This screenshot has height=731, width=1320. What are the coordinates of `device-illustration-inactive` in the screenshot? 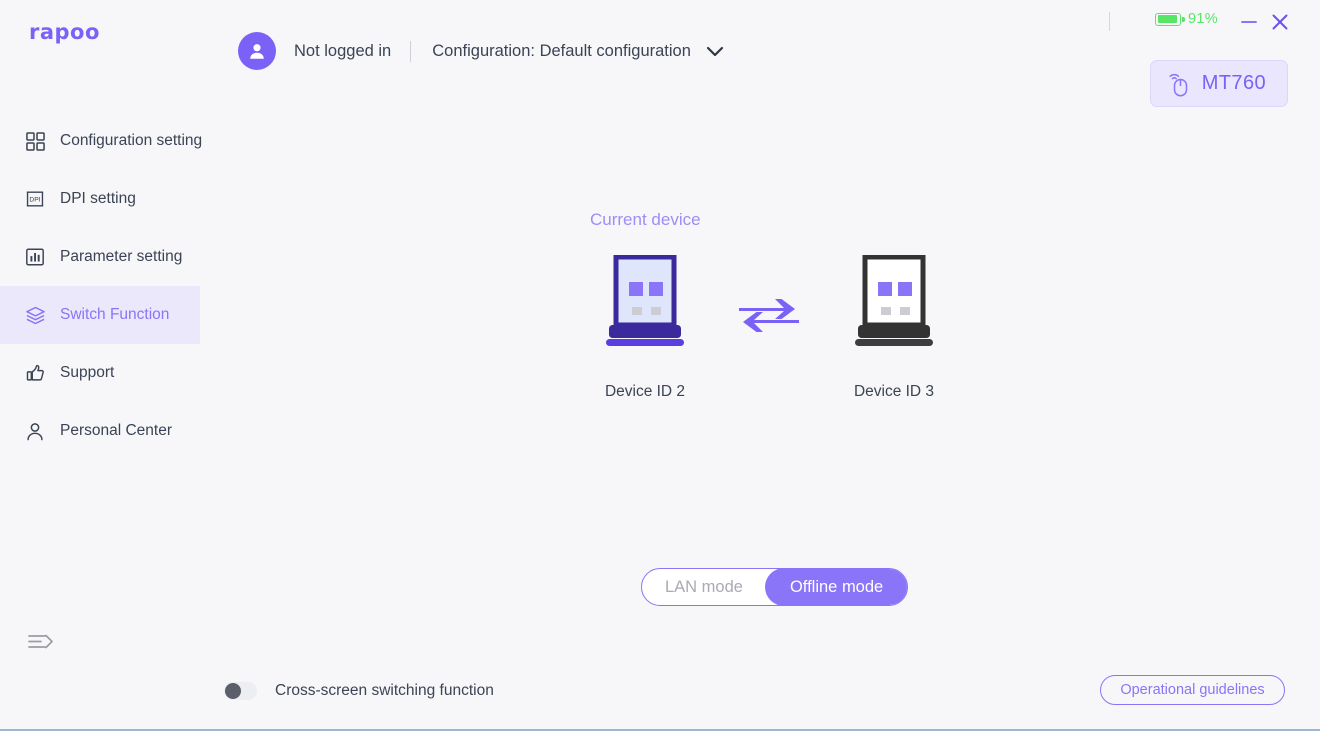 It's located at (894, 300).